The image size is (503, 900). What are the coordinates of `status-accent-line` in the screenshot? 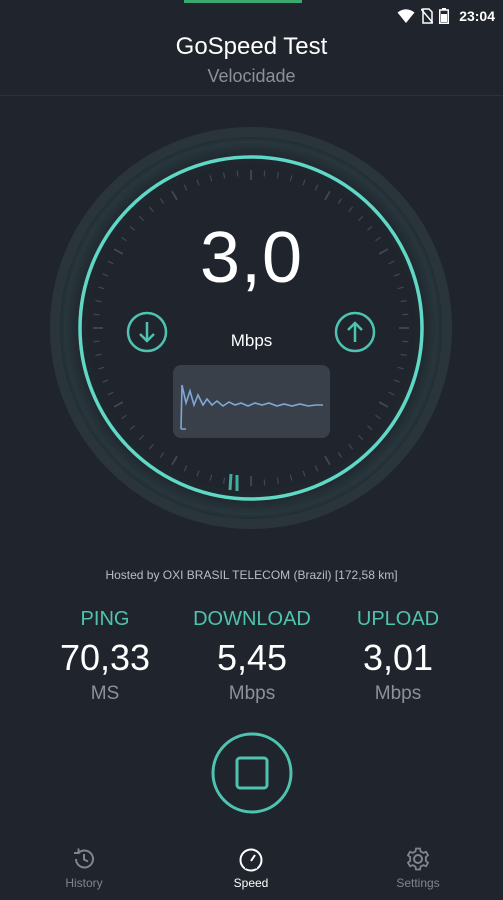 It's located at (243, 1).